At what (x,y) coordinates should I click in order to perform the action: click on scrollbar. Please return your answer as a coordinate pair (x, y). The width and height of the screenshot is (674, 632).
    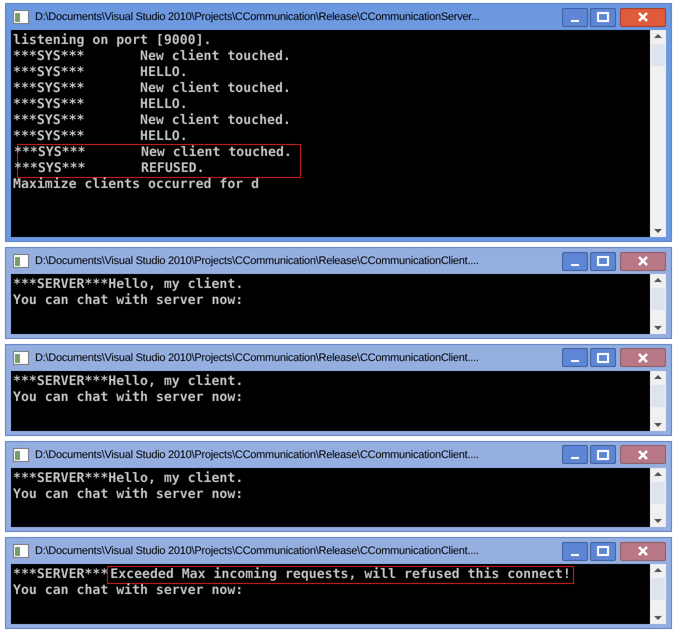
    Looking at the image, I should click on (658, 134).